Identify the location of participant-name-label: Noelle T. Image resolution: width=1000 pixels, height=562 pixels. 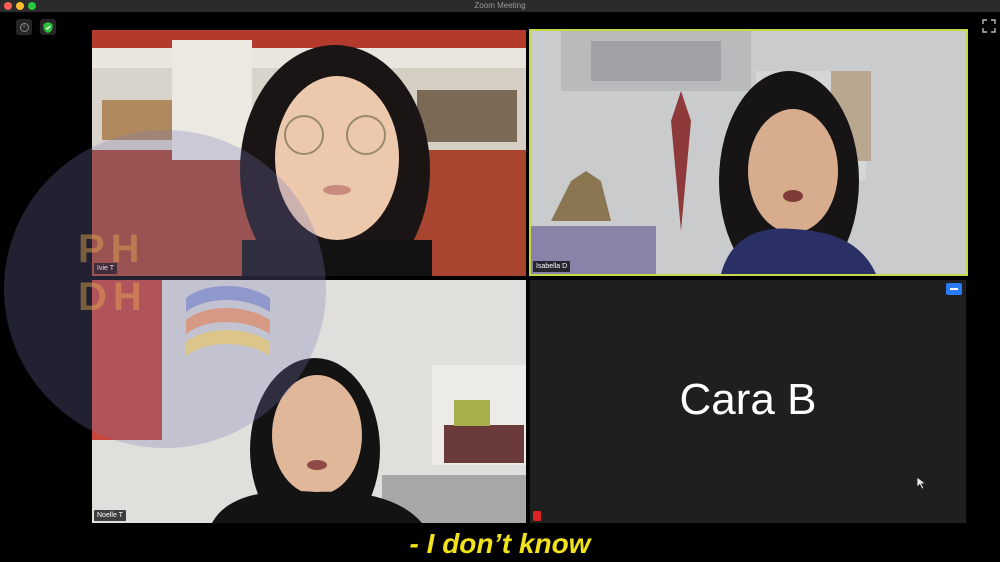
(110, 515).